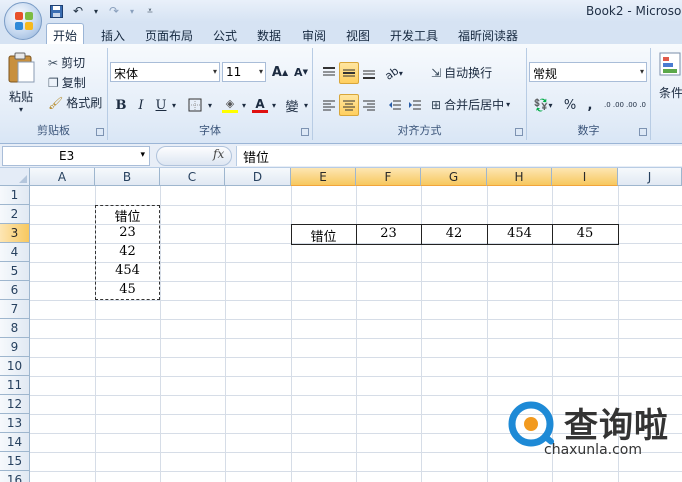 Image resolution: width=682 pixels, height=482 pixels. What do you see at coordinates (127, 233) in the screenshot?
I see `cell-b3: 23` at bounding box center [127, 233].